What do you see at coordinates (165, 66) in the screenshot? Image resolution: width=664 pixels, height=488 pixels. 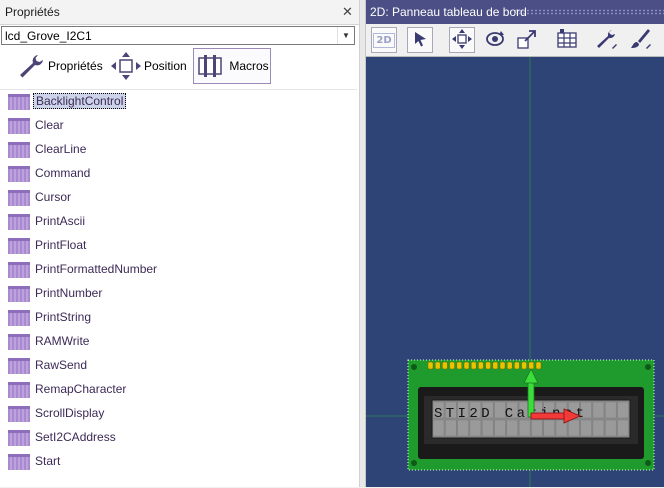 I see `tab-position-label: Position` at bounding box center [165, 66].